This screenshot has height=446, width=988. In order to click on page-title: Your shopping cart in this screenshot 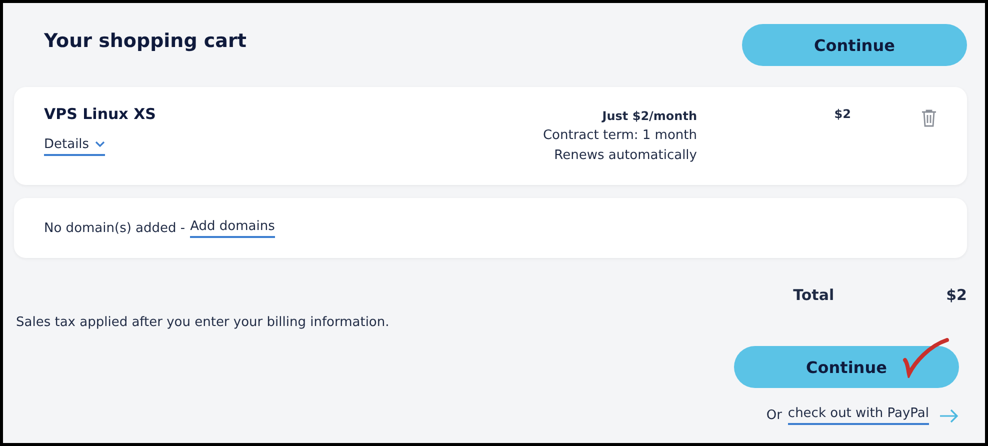, I will do `click(145, 41)`.